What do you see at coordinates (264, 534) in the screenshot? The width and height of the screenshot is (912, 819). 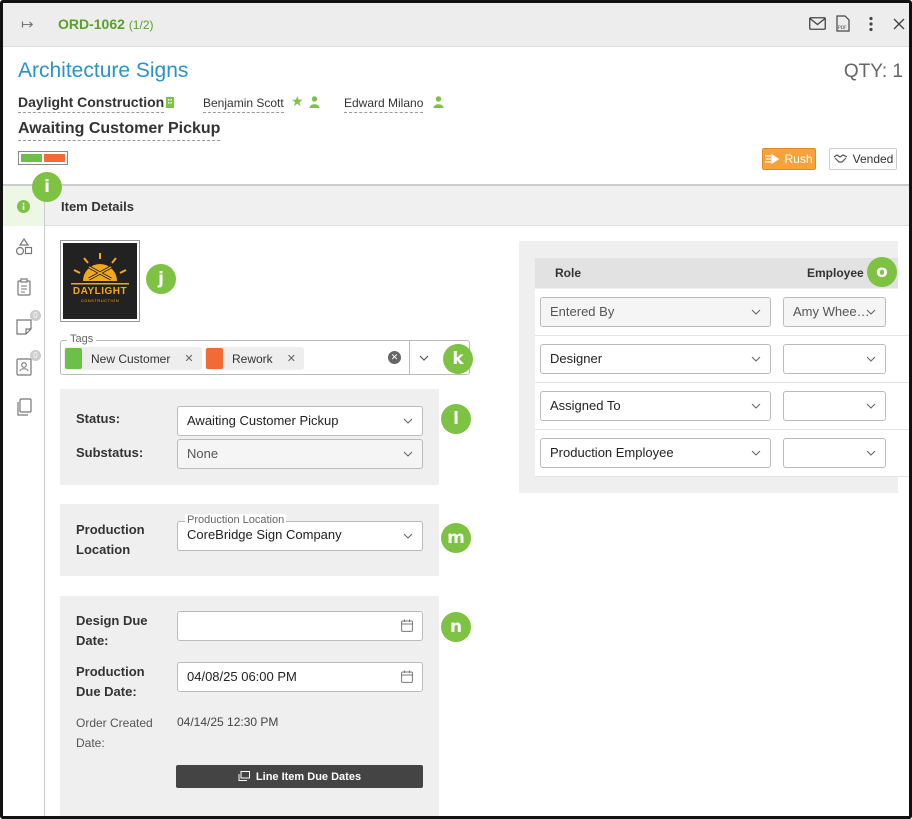 I see `production-location-value: CoreBridge Sign Company` at bounding box center [264, 534].